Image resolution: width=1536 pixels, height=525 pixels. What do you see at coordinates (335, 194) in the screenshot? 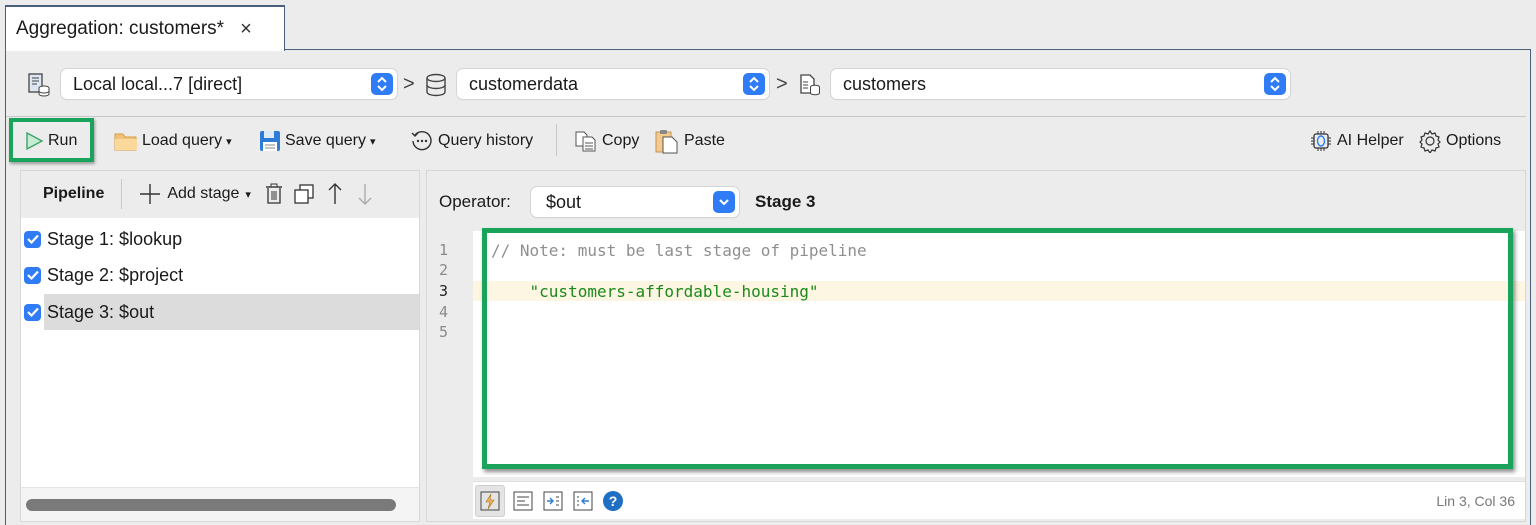
I see `arrow-up-icon` at bounding box center [335, 194].